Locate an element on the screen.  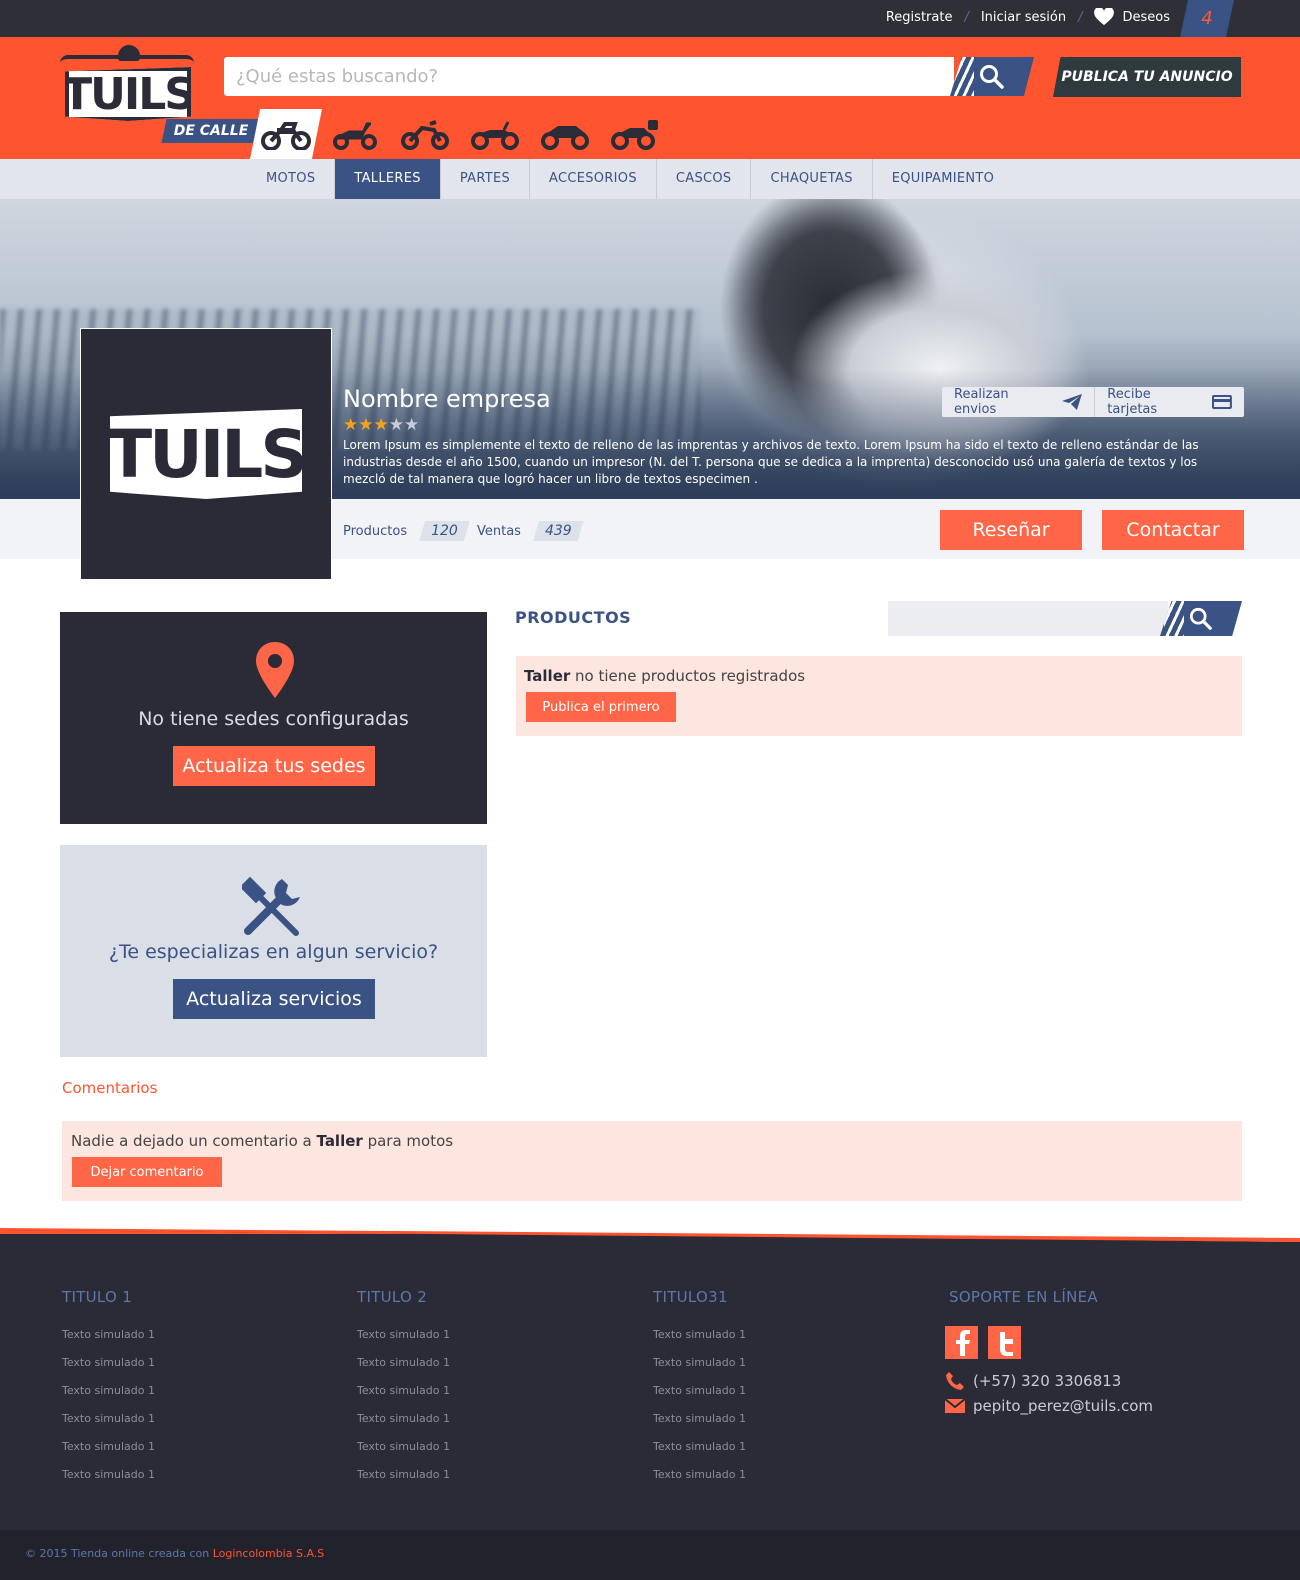
logo-helmet-icon is located at coordinates (129, 53).